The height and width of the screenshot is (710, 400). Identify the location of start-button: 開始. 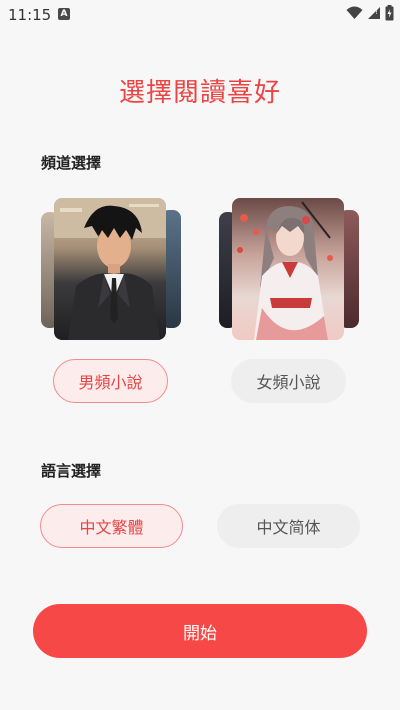
(200, 631).